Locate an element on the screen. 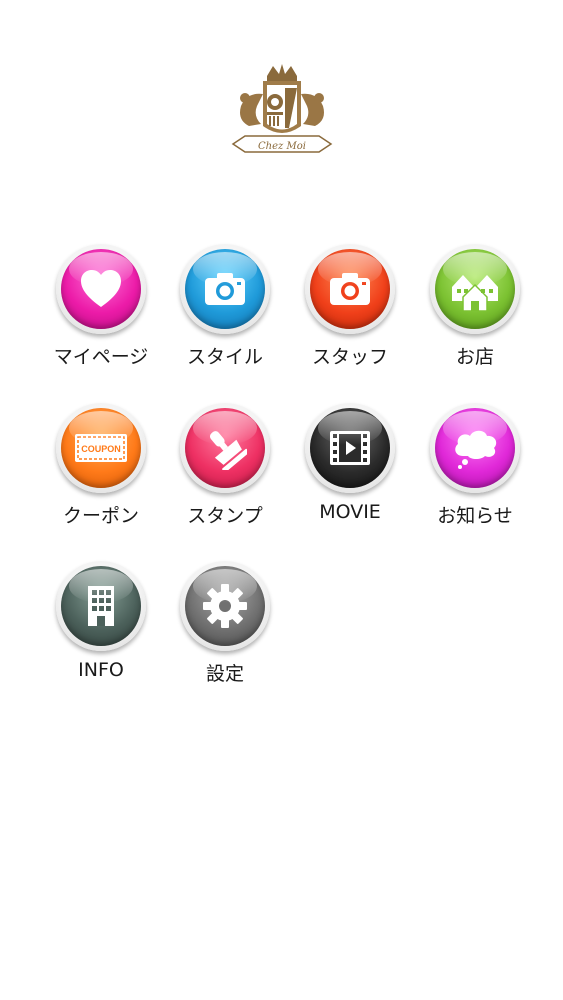 This screenshot has width=563, height=1000. menu-item-shop: お店 is located at coordinates (475, 314).